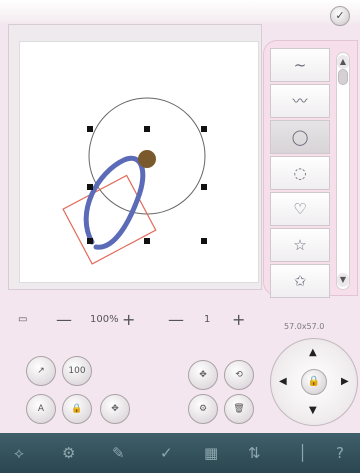 The image size is (360, 473). Describe the element at coordinates (300, 209) in the screenshot. I see `heart-shape-icon: ♡` at that location.